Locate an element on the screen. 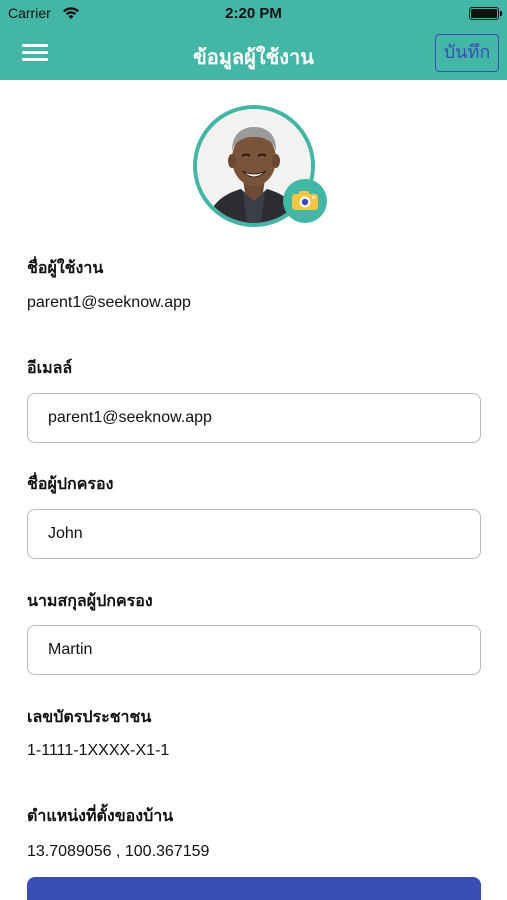 The height and width of the screenshot is (900, 507). status-bar: Carrier 2:20 PM is located at coordinates (253, 14).